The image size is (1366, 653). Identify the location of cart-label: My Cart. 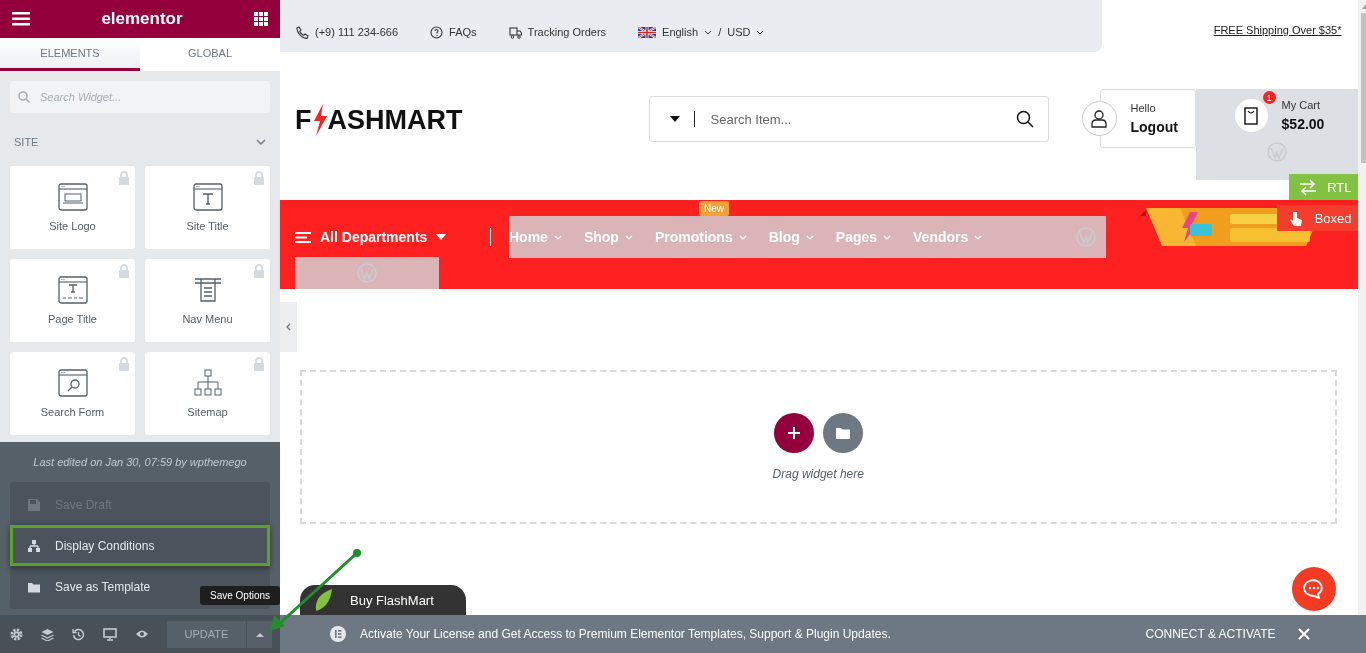
(1301, 105).